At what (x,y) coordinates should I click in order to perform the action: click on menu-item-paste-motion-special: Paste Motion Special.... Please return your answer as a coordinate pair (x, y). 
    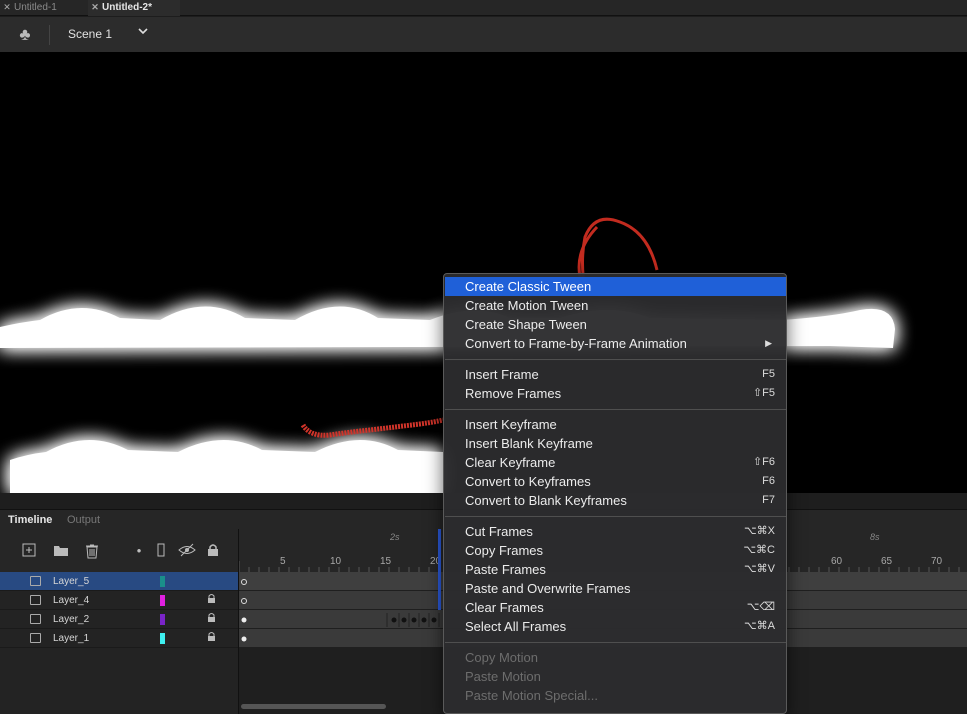
    Looking at the image, I should click on (615, 695).